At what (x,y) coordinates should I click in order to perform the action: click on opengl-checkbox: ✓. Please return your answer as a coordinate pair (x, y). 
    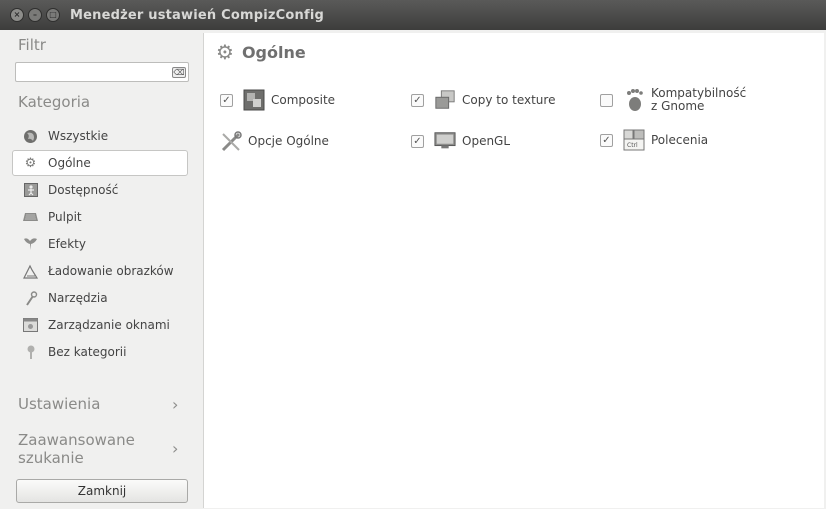
    Looking at the image, I should click on (417, 141).